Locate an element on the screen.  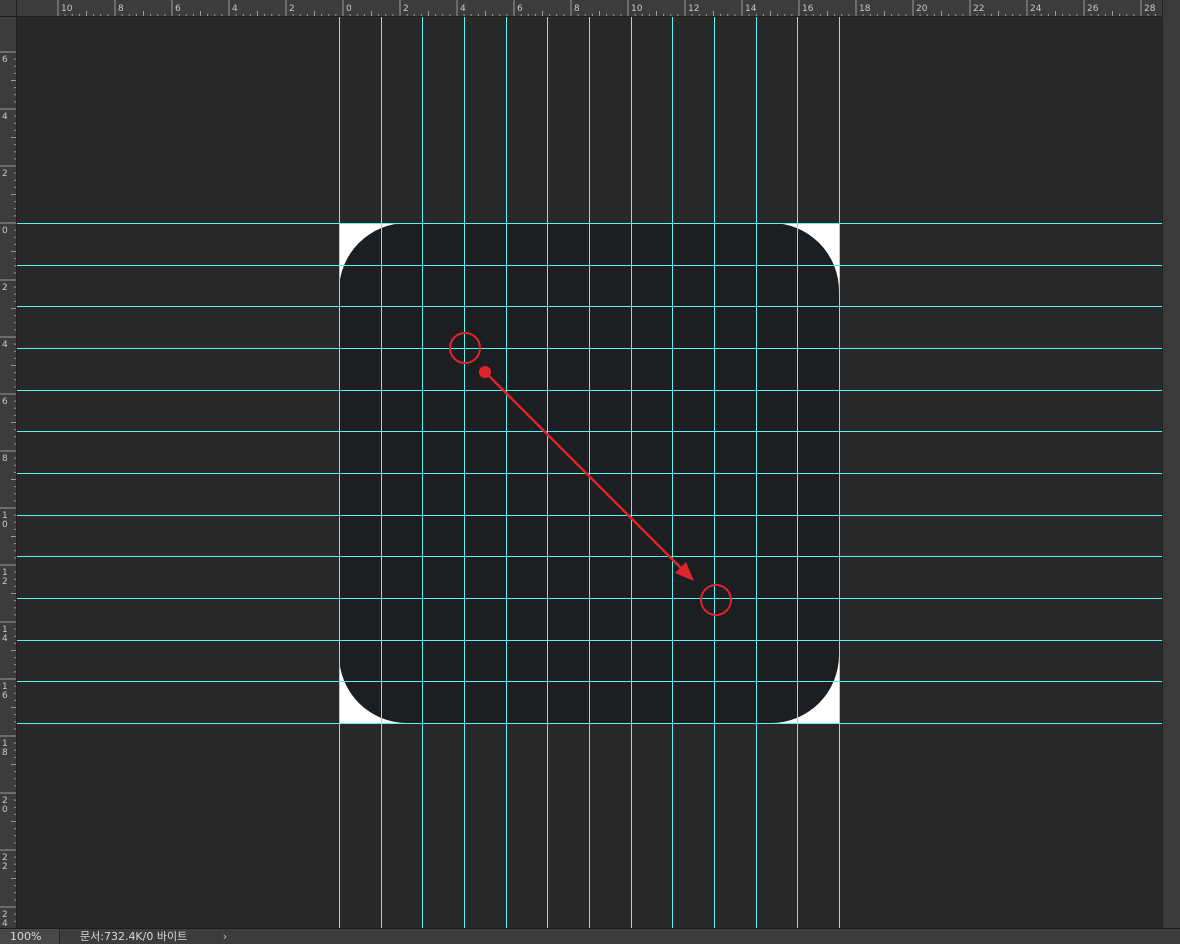
ruler-label: 24 is located at coordinates (1036, 9).